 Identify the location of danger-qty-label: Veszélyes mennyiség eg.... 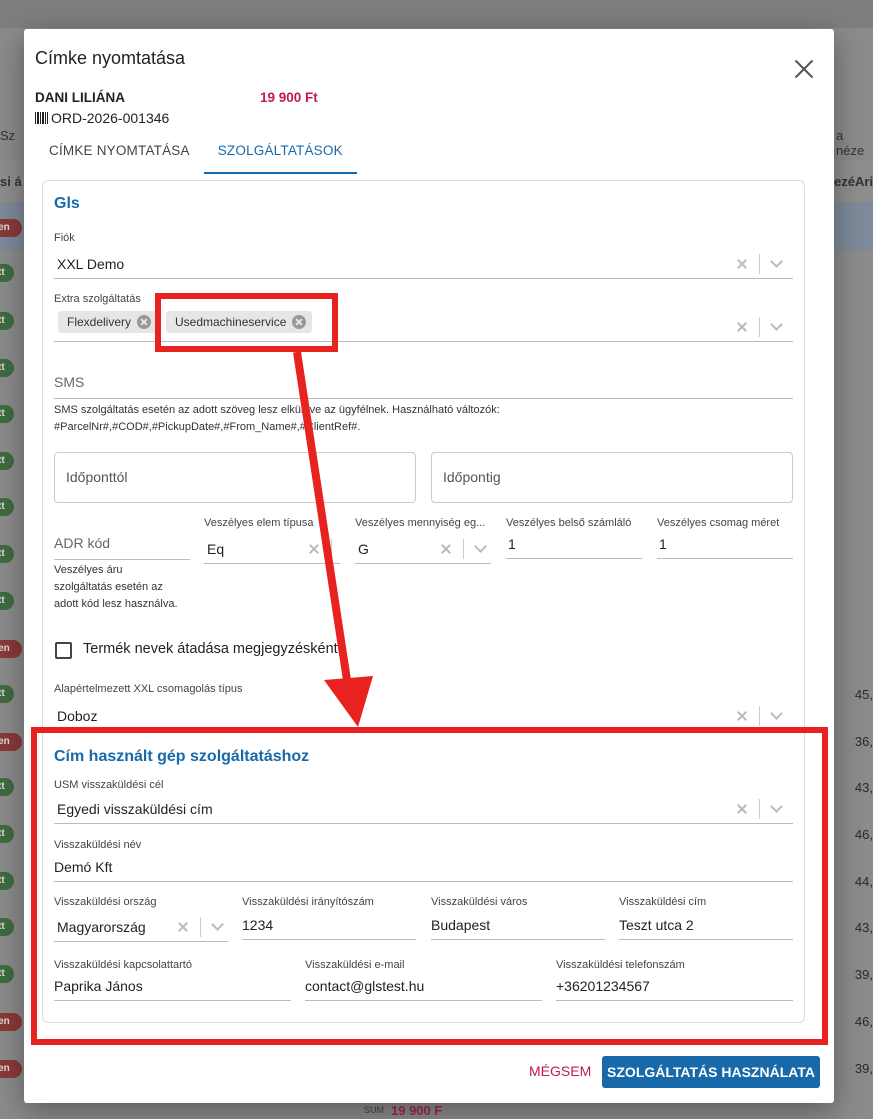
(420, 523).